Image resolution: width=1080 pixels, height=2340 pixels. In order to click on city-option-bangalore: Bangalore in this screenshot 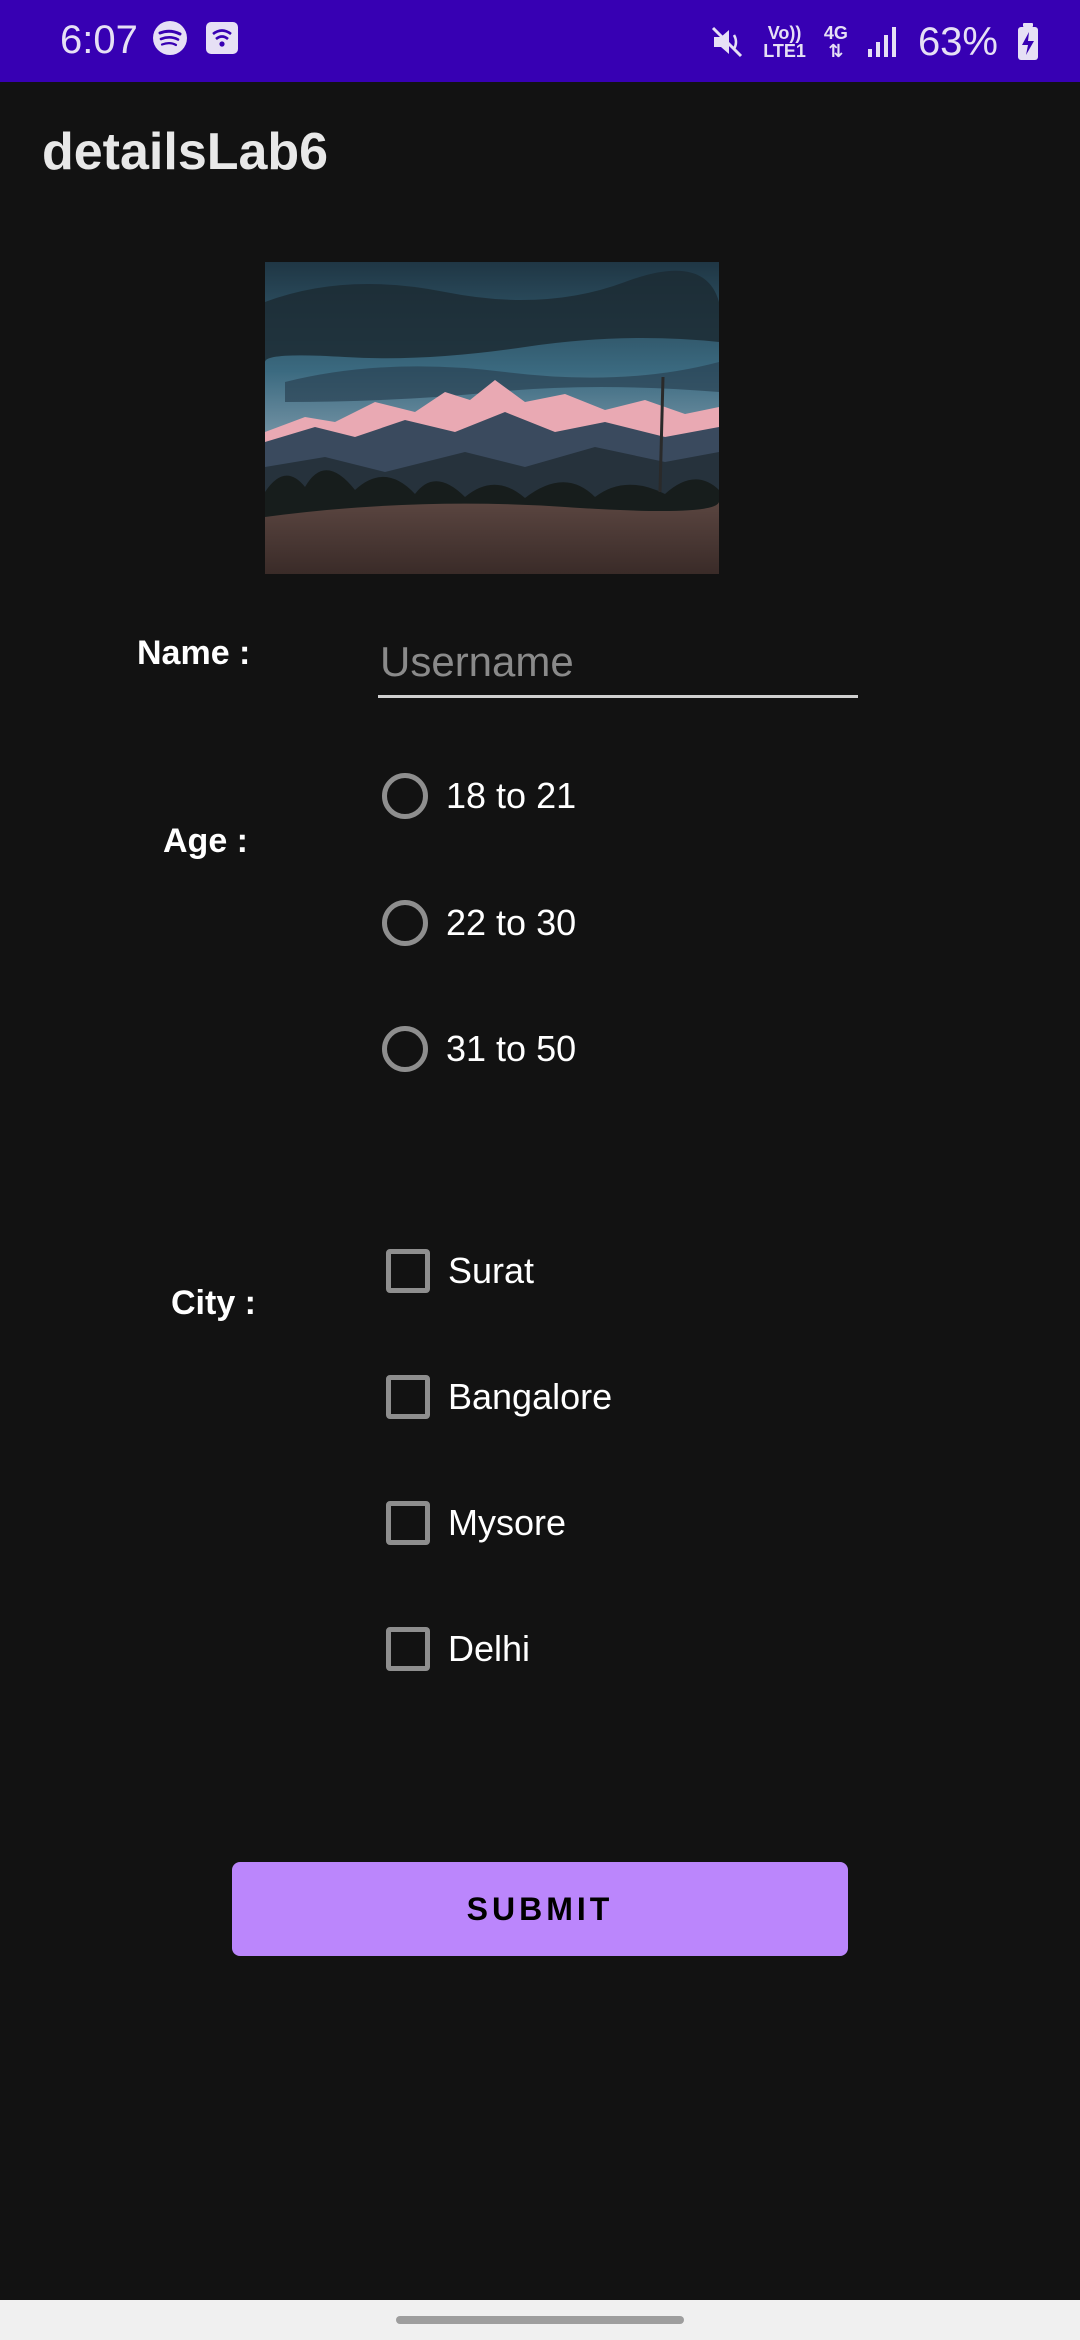, I will do `click(497, 1397)`.